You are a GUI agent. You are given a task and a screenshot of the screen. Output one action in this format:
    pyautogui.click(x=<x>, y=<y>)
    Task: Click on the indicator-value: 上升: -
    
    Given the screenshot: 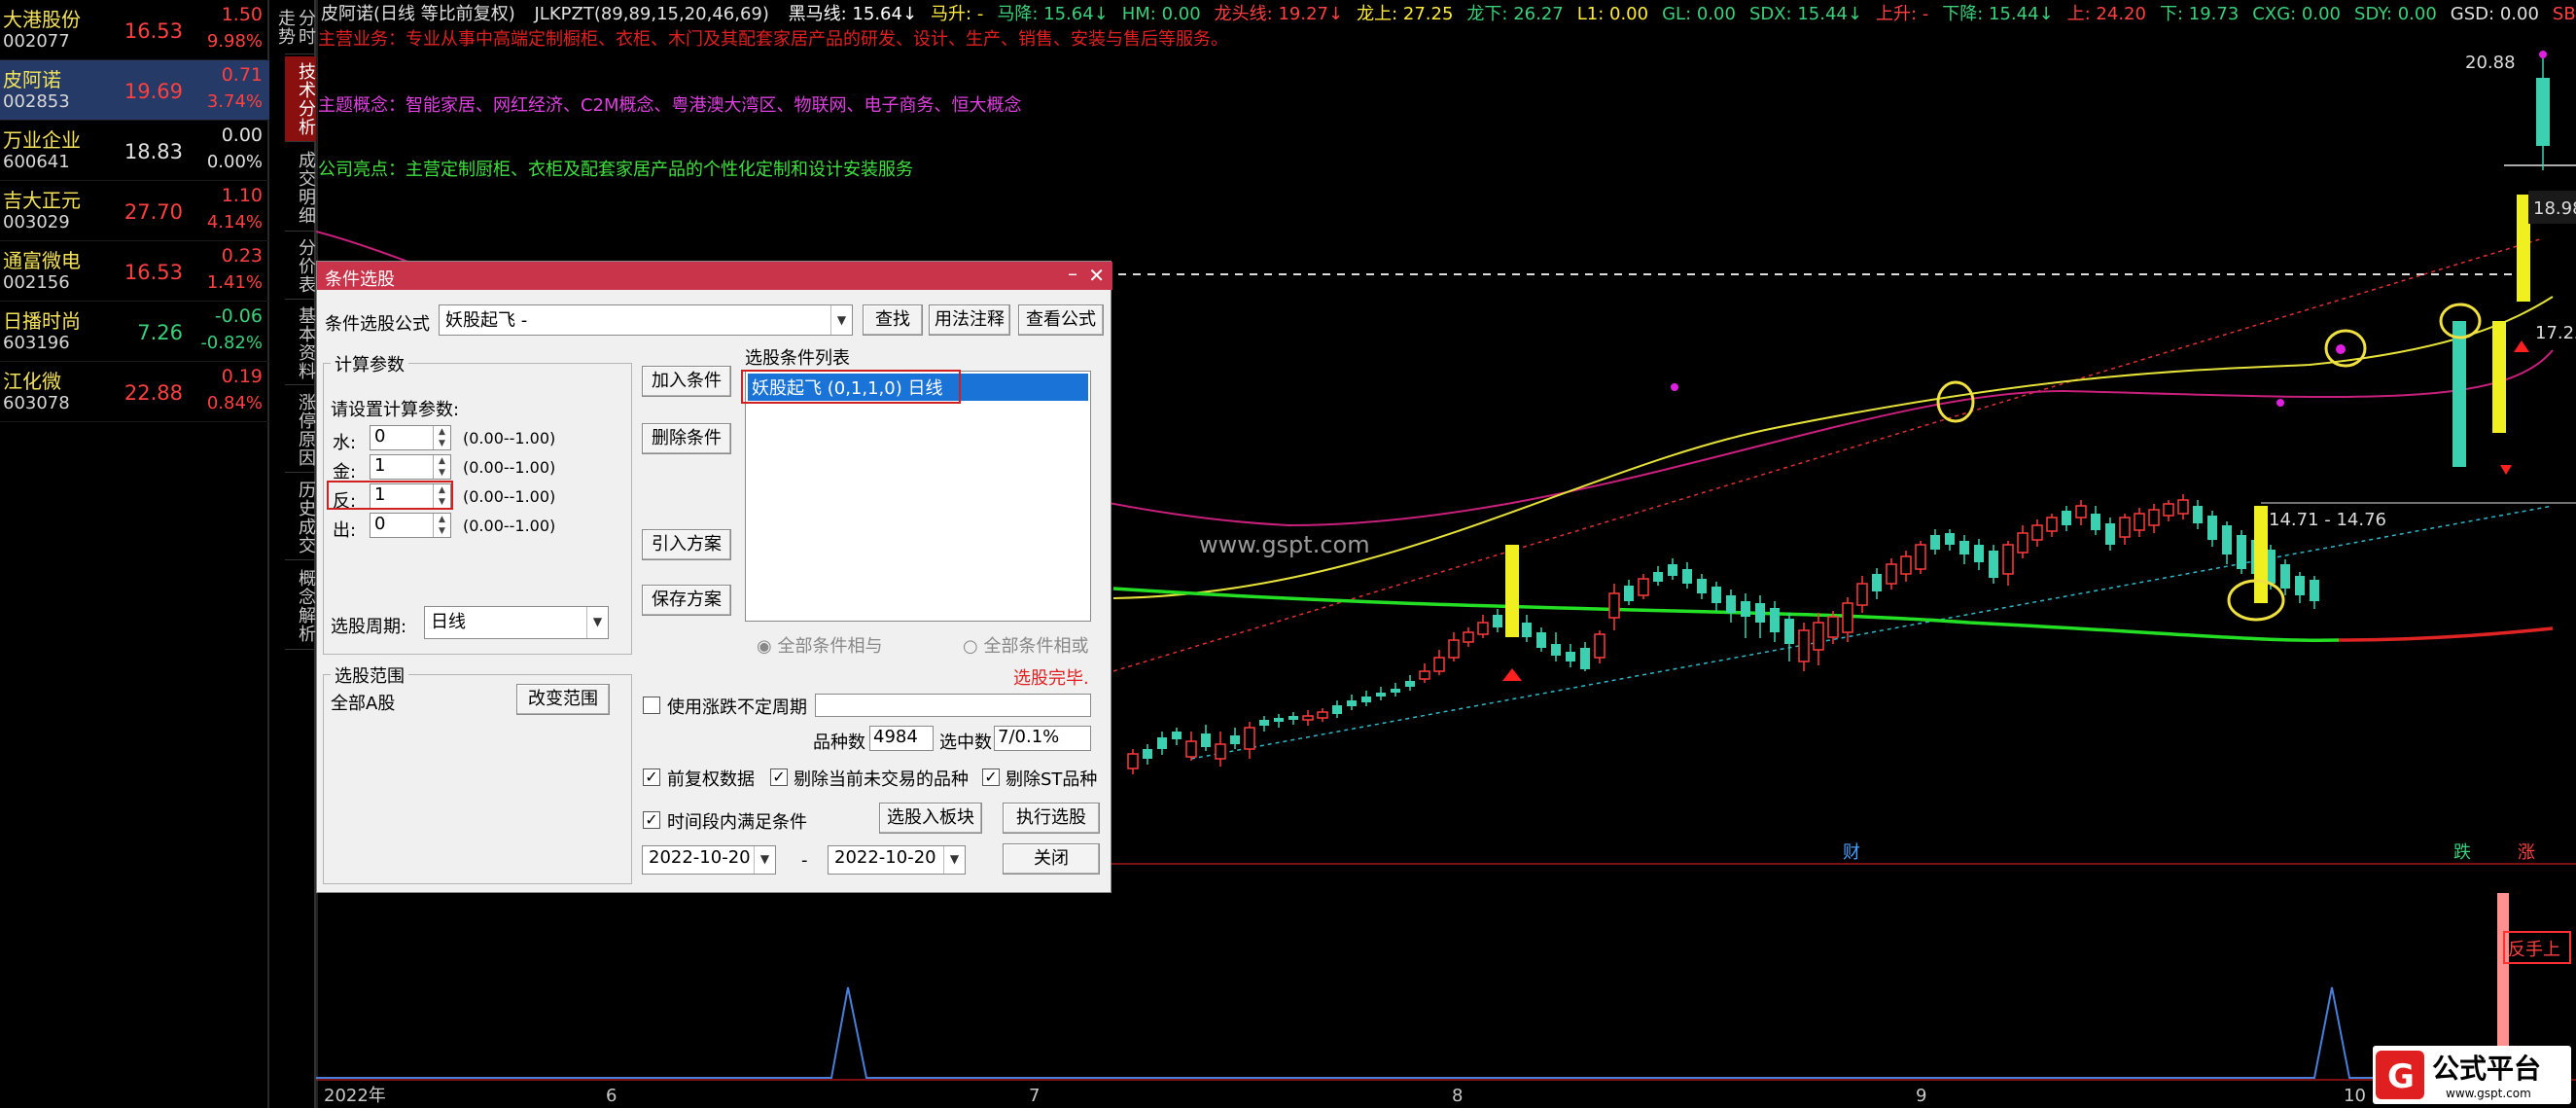 What is the action you would take?
    pyautogui.click(x=1902, y=14)
    